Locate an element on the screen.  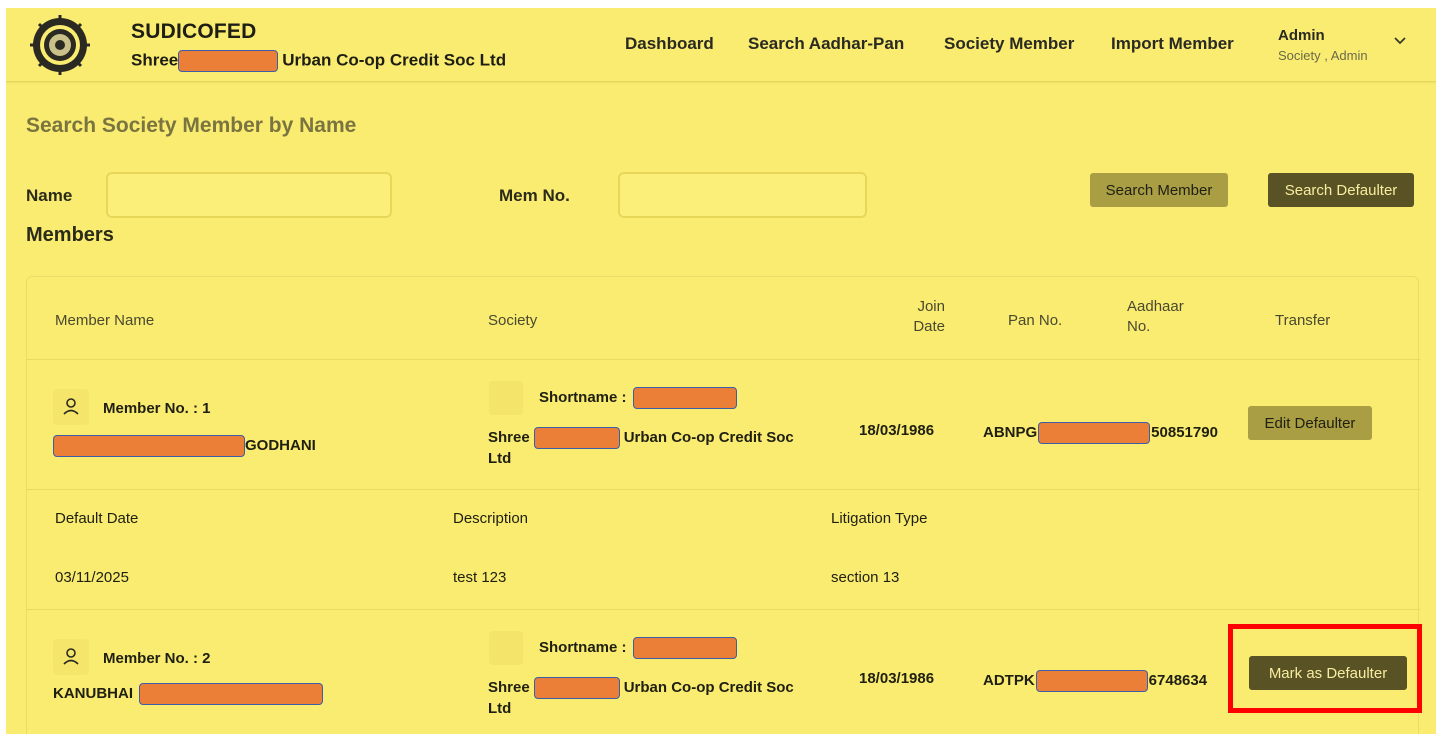
members-title: Members is located at coordinates (70, 235).